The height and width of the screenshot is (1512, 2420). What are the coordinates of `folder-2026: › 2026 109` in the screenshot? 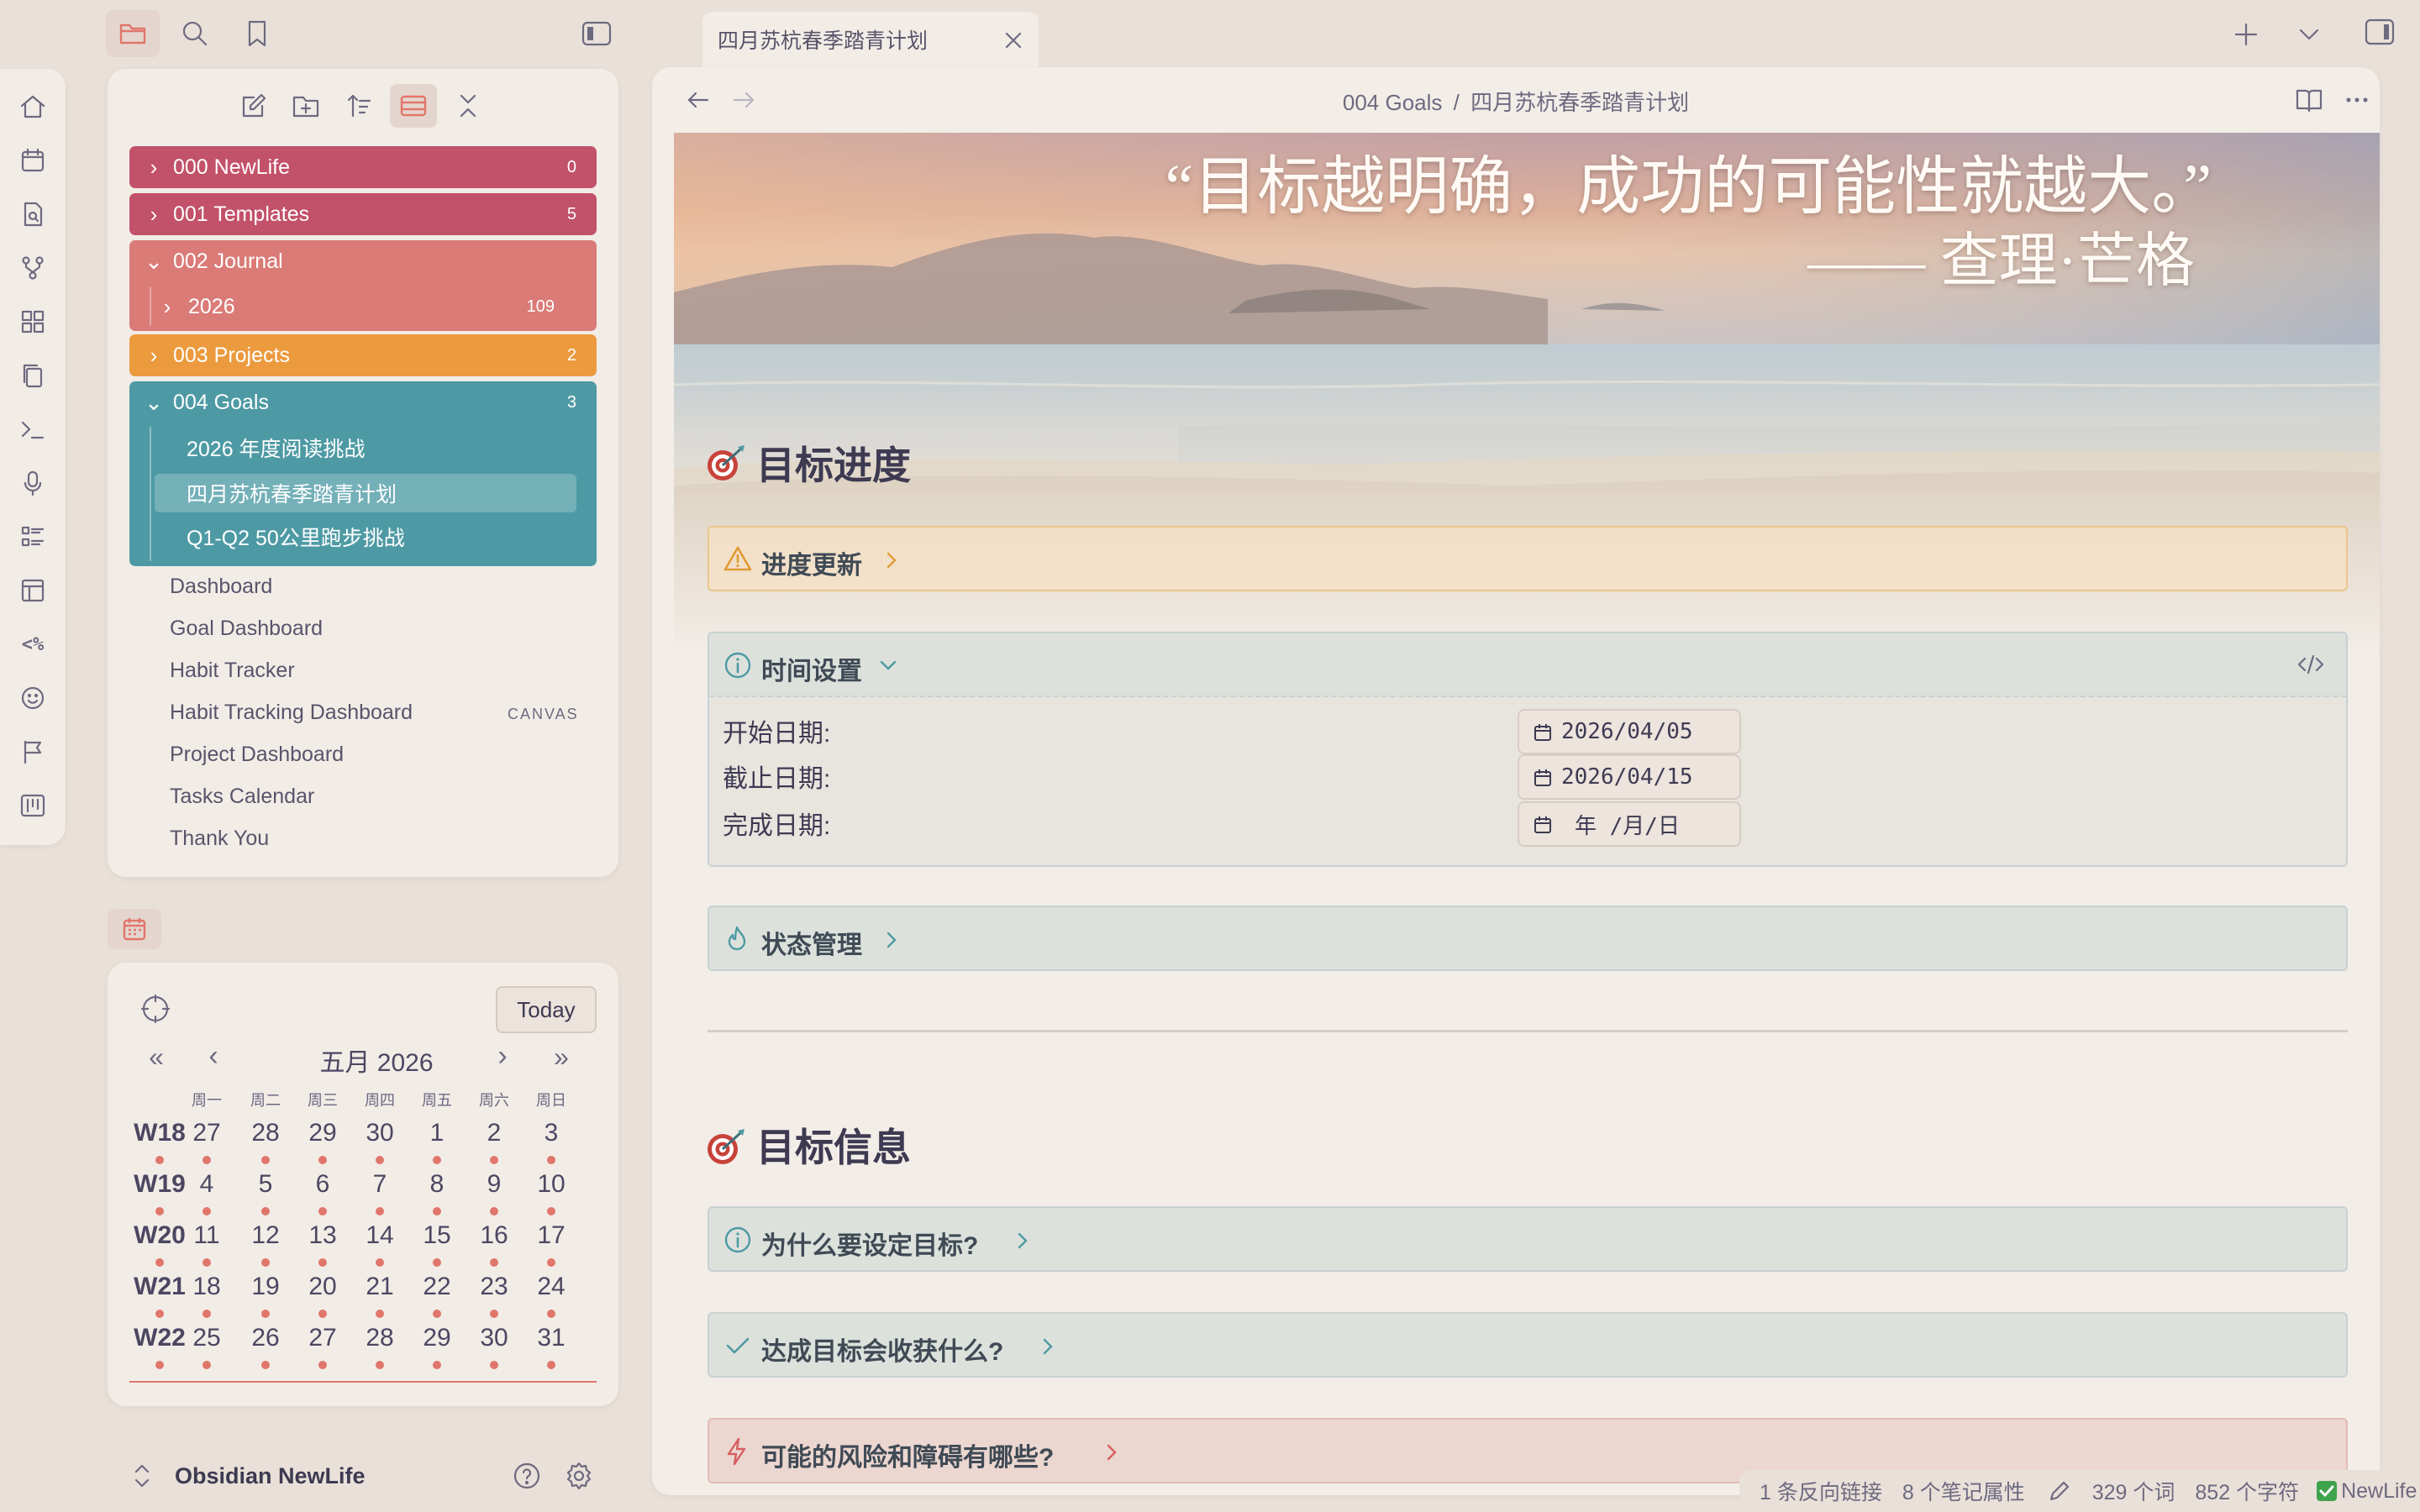 It's located at (367, 306).